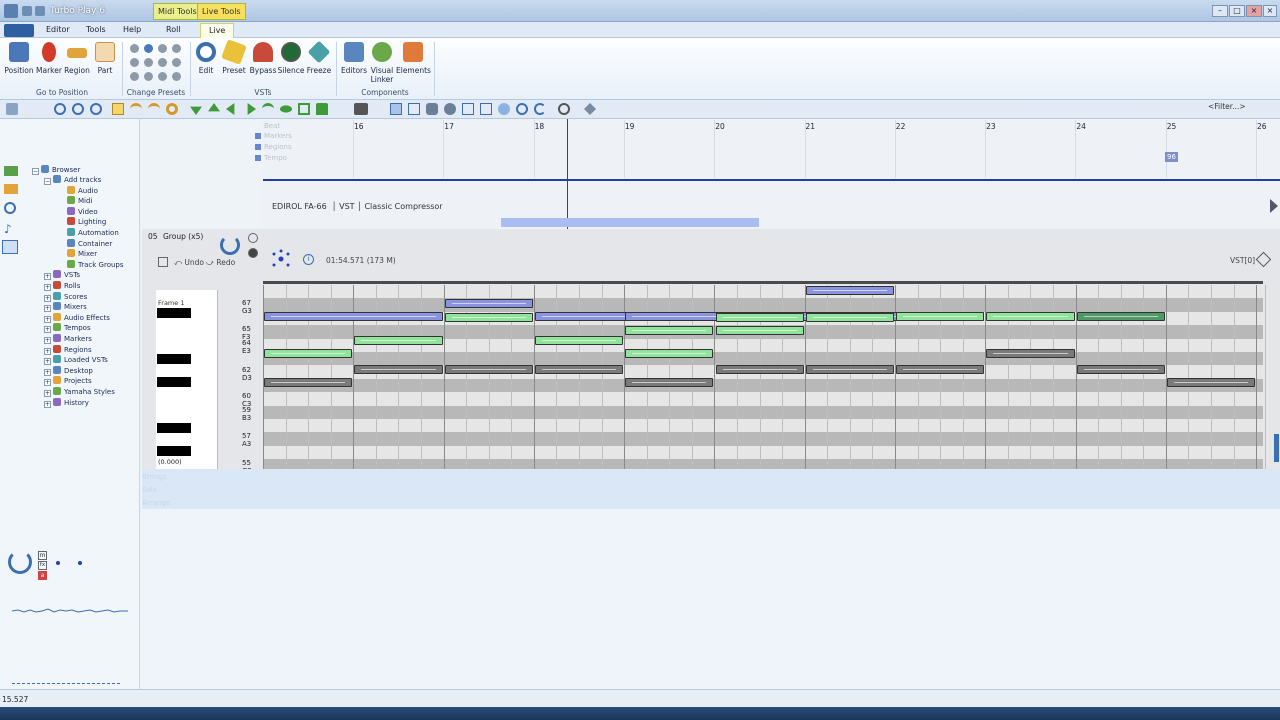 This screenshot has width=1280, height=720. Describe the element at coordinates (65, 296) in the screenshot. I see `tree-item-scores: + Scores` at that location.